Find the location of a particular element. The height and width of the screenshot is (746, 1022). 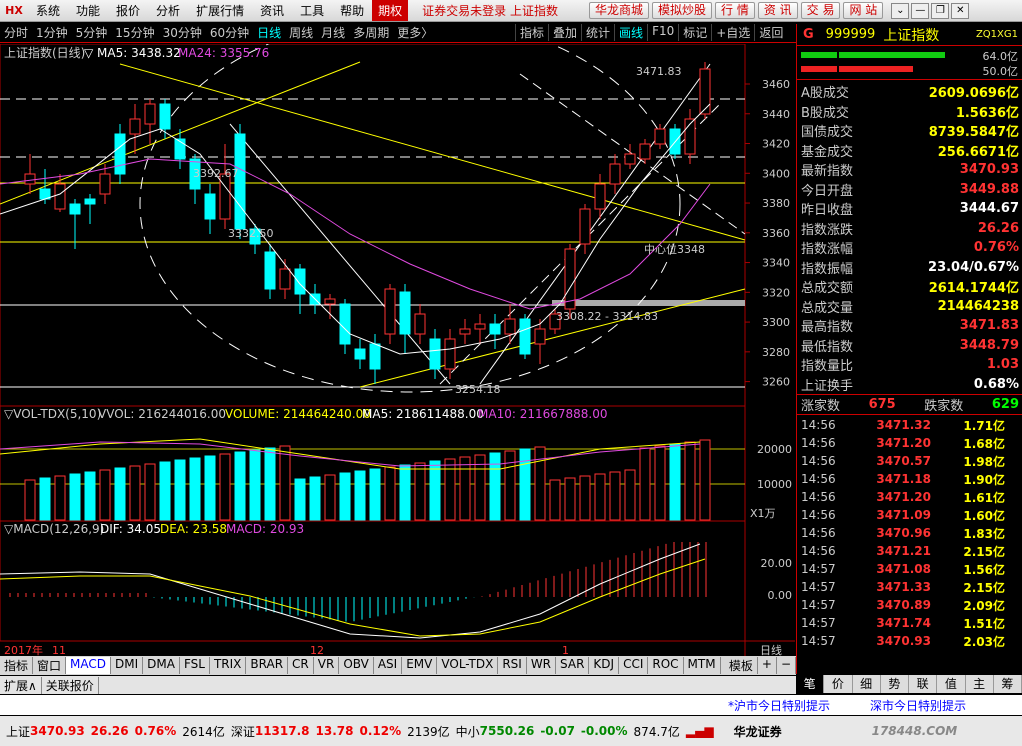

quote-tab-6: 主 is located at coordinates (980, 684).